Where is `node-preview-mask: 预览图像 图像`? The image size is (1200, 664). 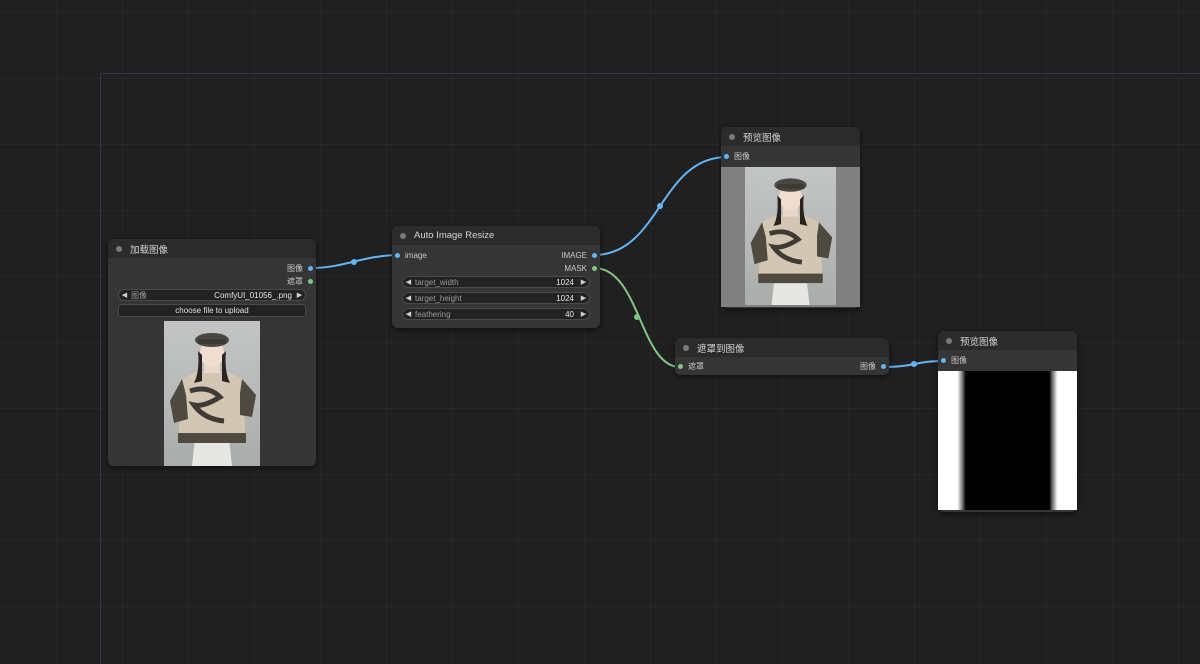
node-preview-mask: 预览图像 图像 is located at coordinates (1007, 421).